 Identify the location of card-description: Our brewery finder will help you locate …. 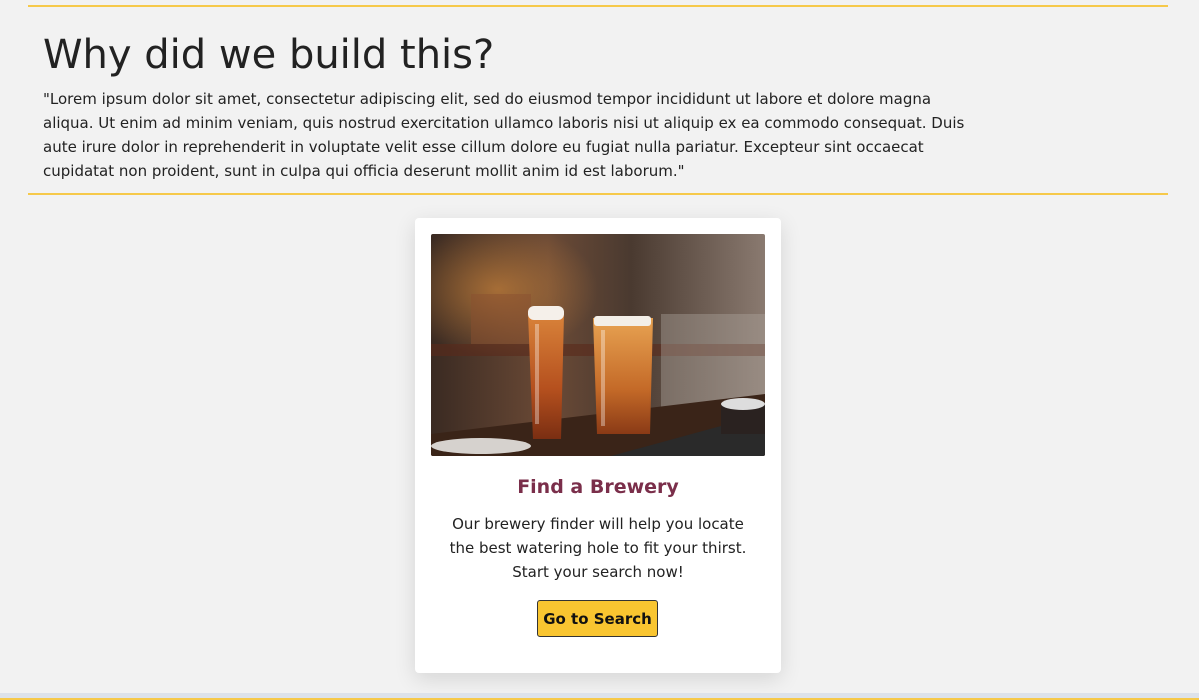
(598, 548).